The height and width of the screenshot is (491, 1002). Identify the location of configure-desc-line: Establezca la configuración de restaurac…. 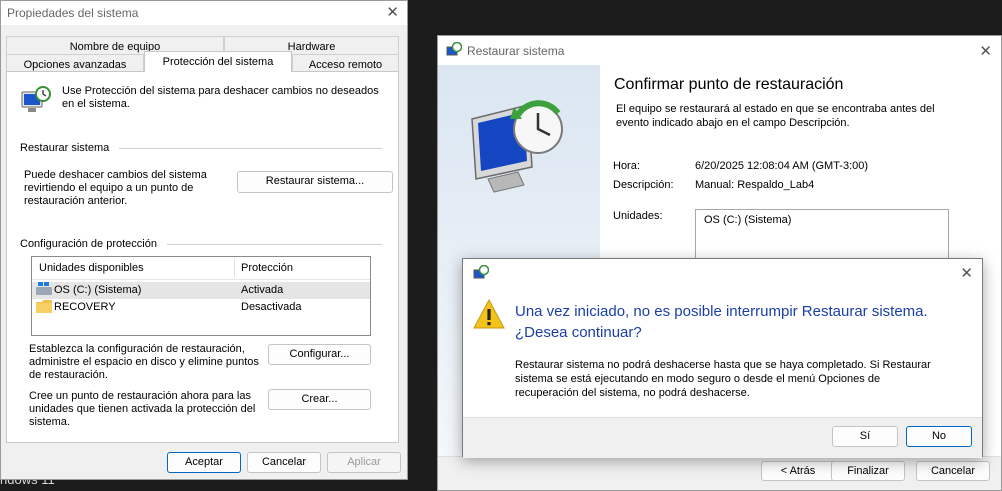
(137, 349).